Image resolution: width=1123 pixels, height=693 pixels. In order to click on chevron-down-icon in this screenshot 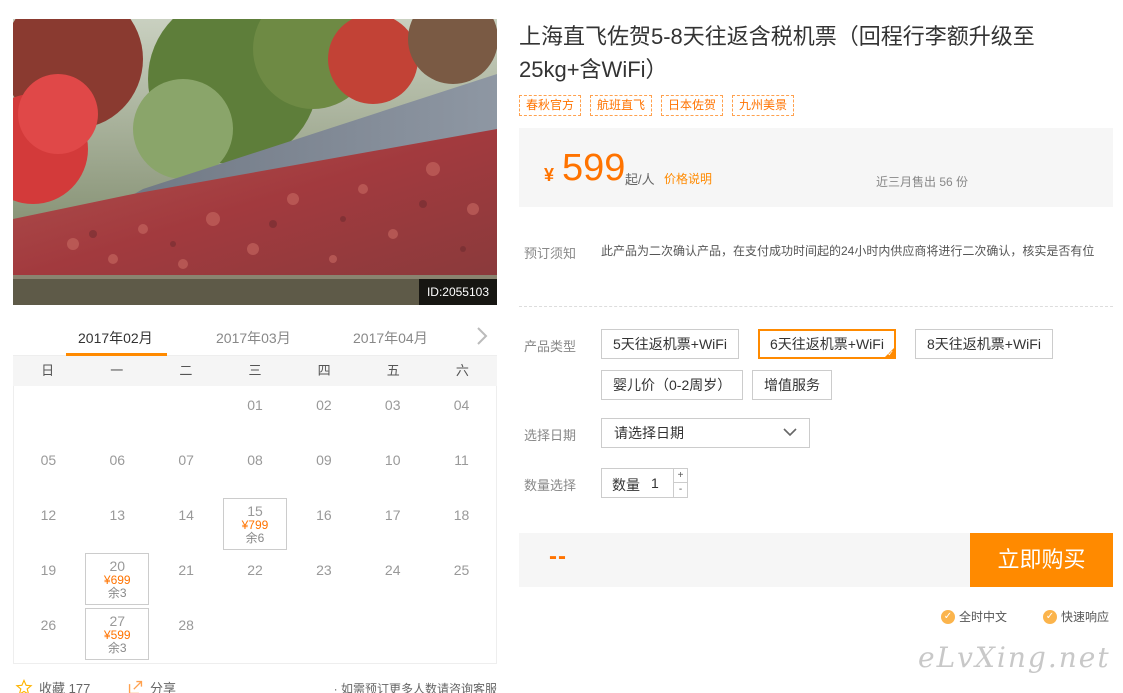, I will do `click(790, 432)`.